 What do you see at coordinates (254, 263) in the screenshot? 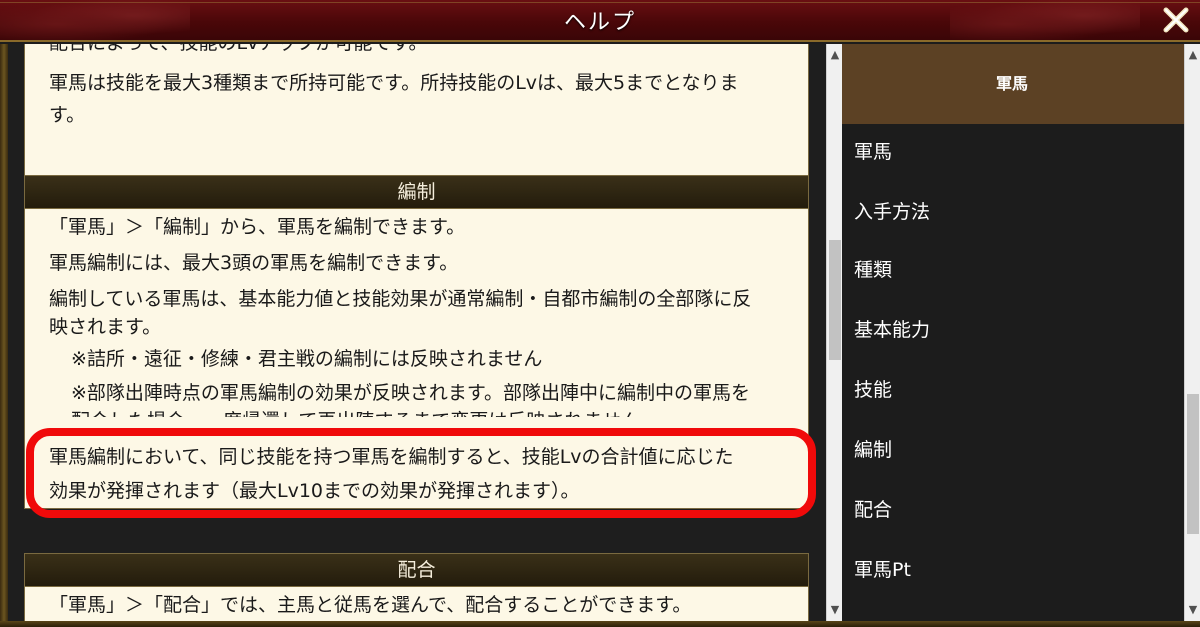
I see `paragraph-line: 軍馬編制には、最大3頭の軍馬を編制できます。` at bounding box center [254, 263].